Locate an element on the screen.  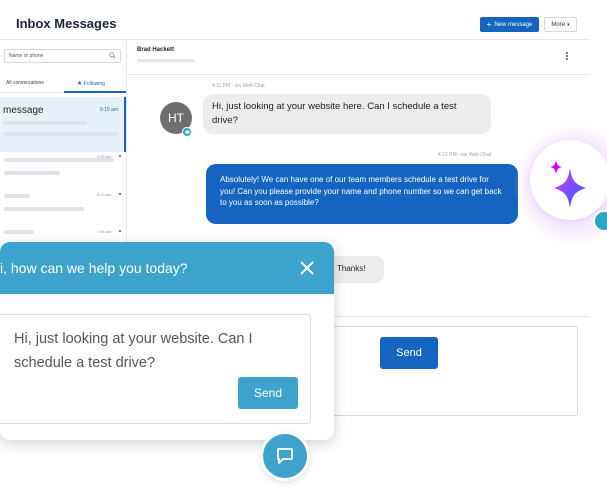
top-bar: Inbox Messages + New message More ▾ is located at coordinates (295, 20).